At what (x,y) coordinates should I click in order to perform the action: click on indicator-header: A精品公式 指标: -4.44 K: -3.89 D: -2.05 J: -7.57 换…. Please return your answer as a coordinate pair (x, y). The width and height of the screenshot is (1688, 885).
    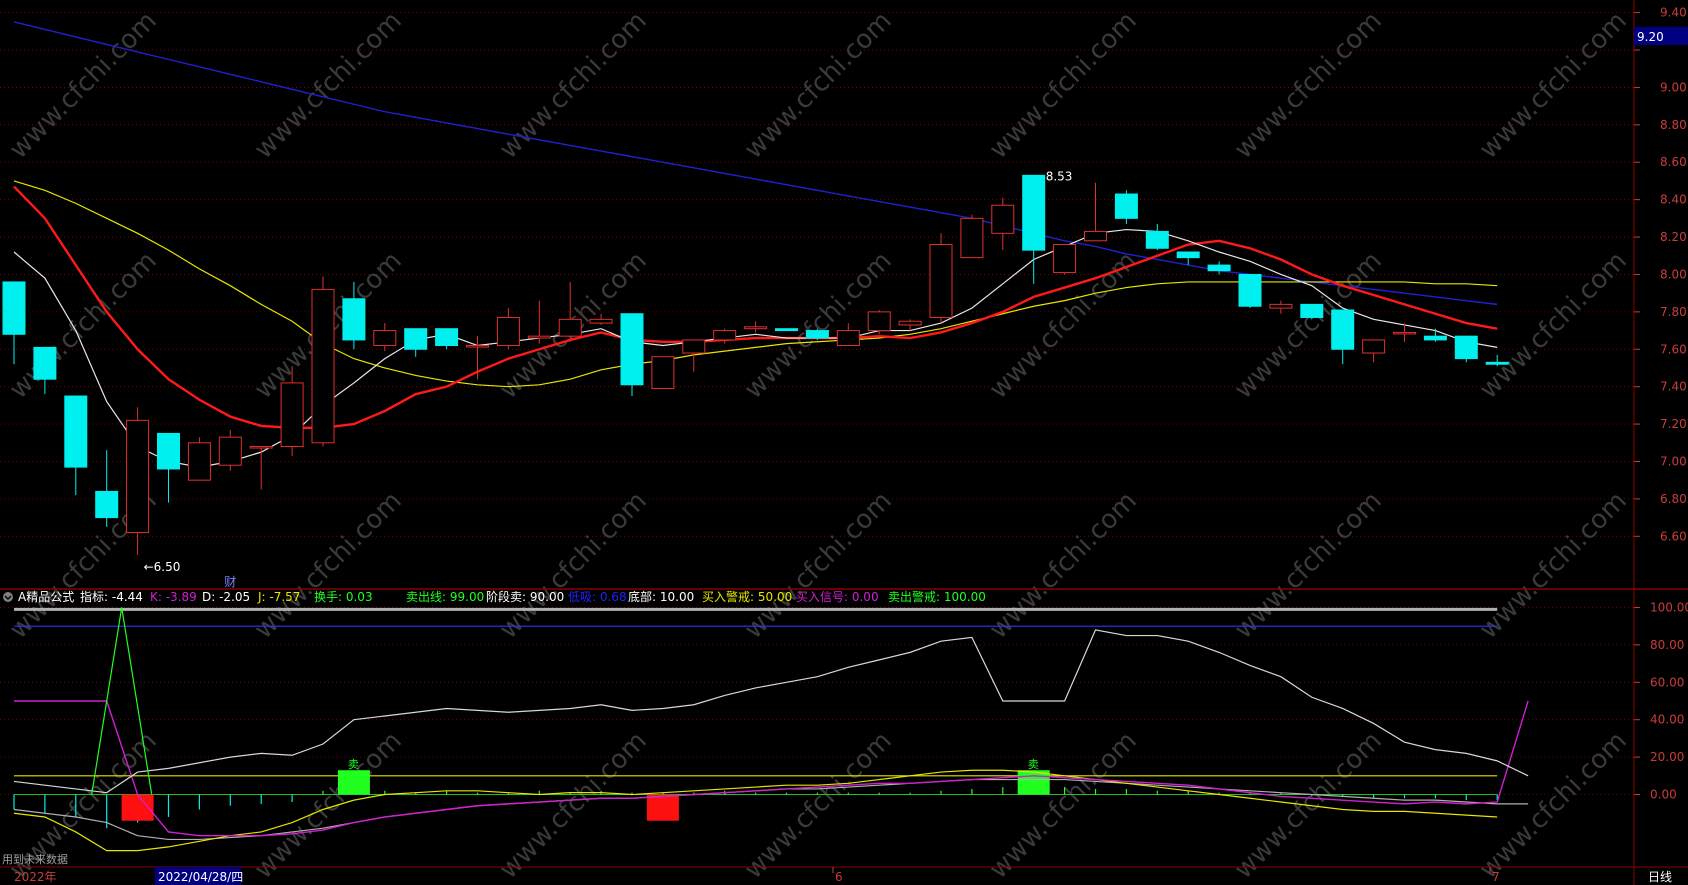
    Looking at the image, I should click on (494, 596).